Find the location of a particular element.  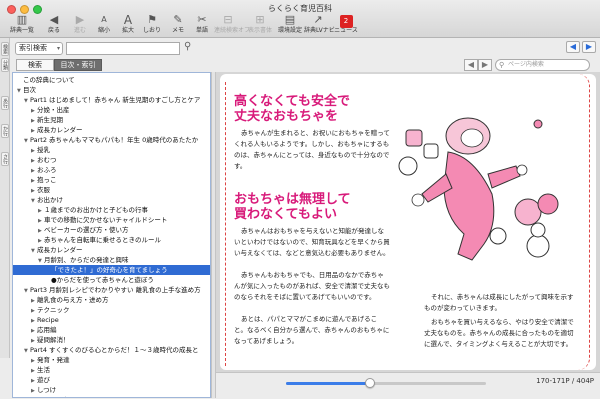

tree-item-label: １歳までのお出かけと子どもの行事 is located at coordinates (96, 210).